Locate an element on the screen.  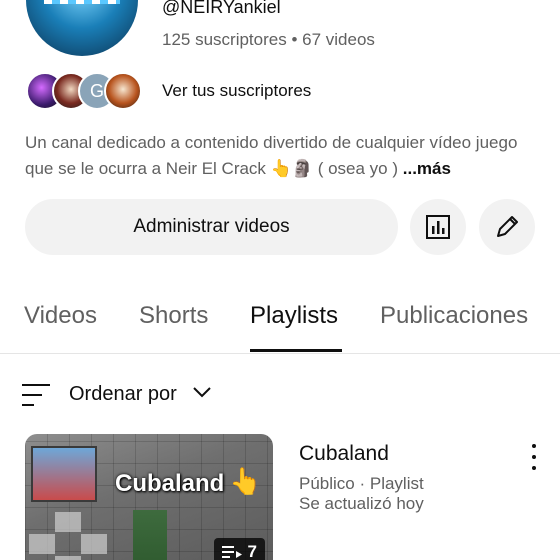
channel-avatar is located at coordinates (82, 28).